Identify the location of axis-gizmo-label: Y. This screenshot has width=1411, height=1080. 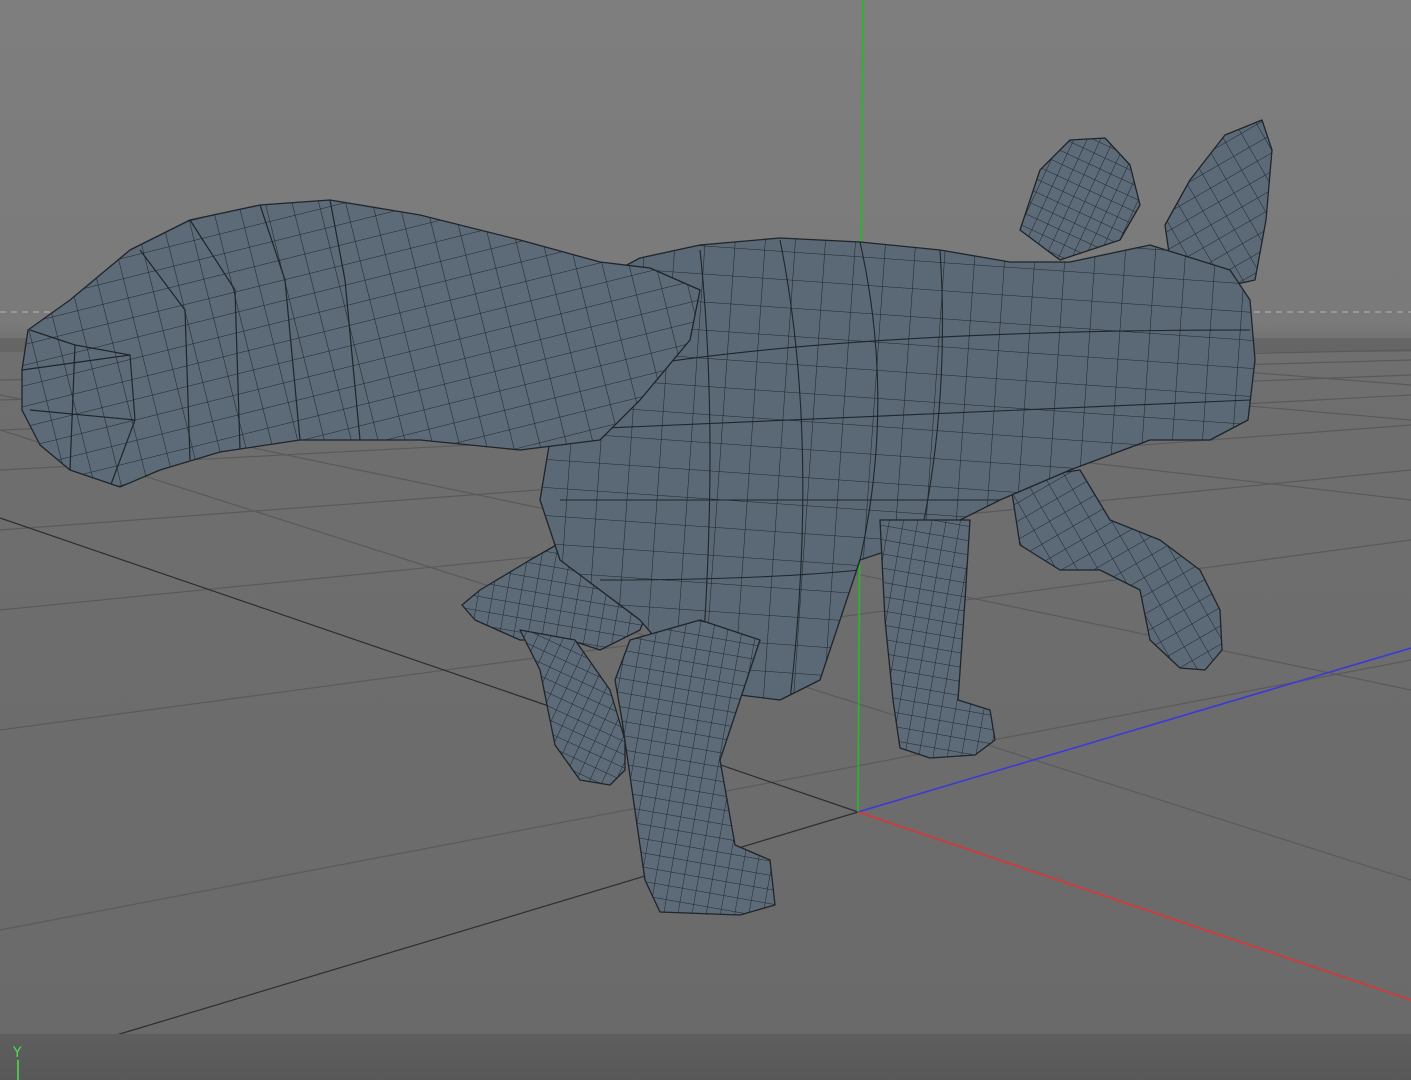
(17, 1053).